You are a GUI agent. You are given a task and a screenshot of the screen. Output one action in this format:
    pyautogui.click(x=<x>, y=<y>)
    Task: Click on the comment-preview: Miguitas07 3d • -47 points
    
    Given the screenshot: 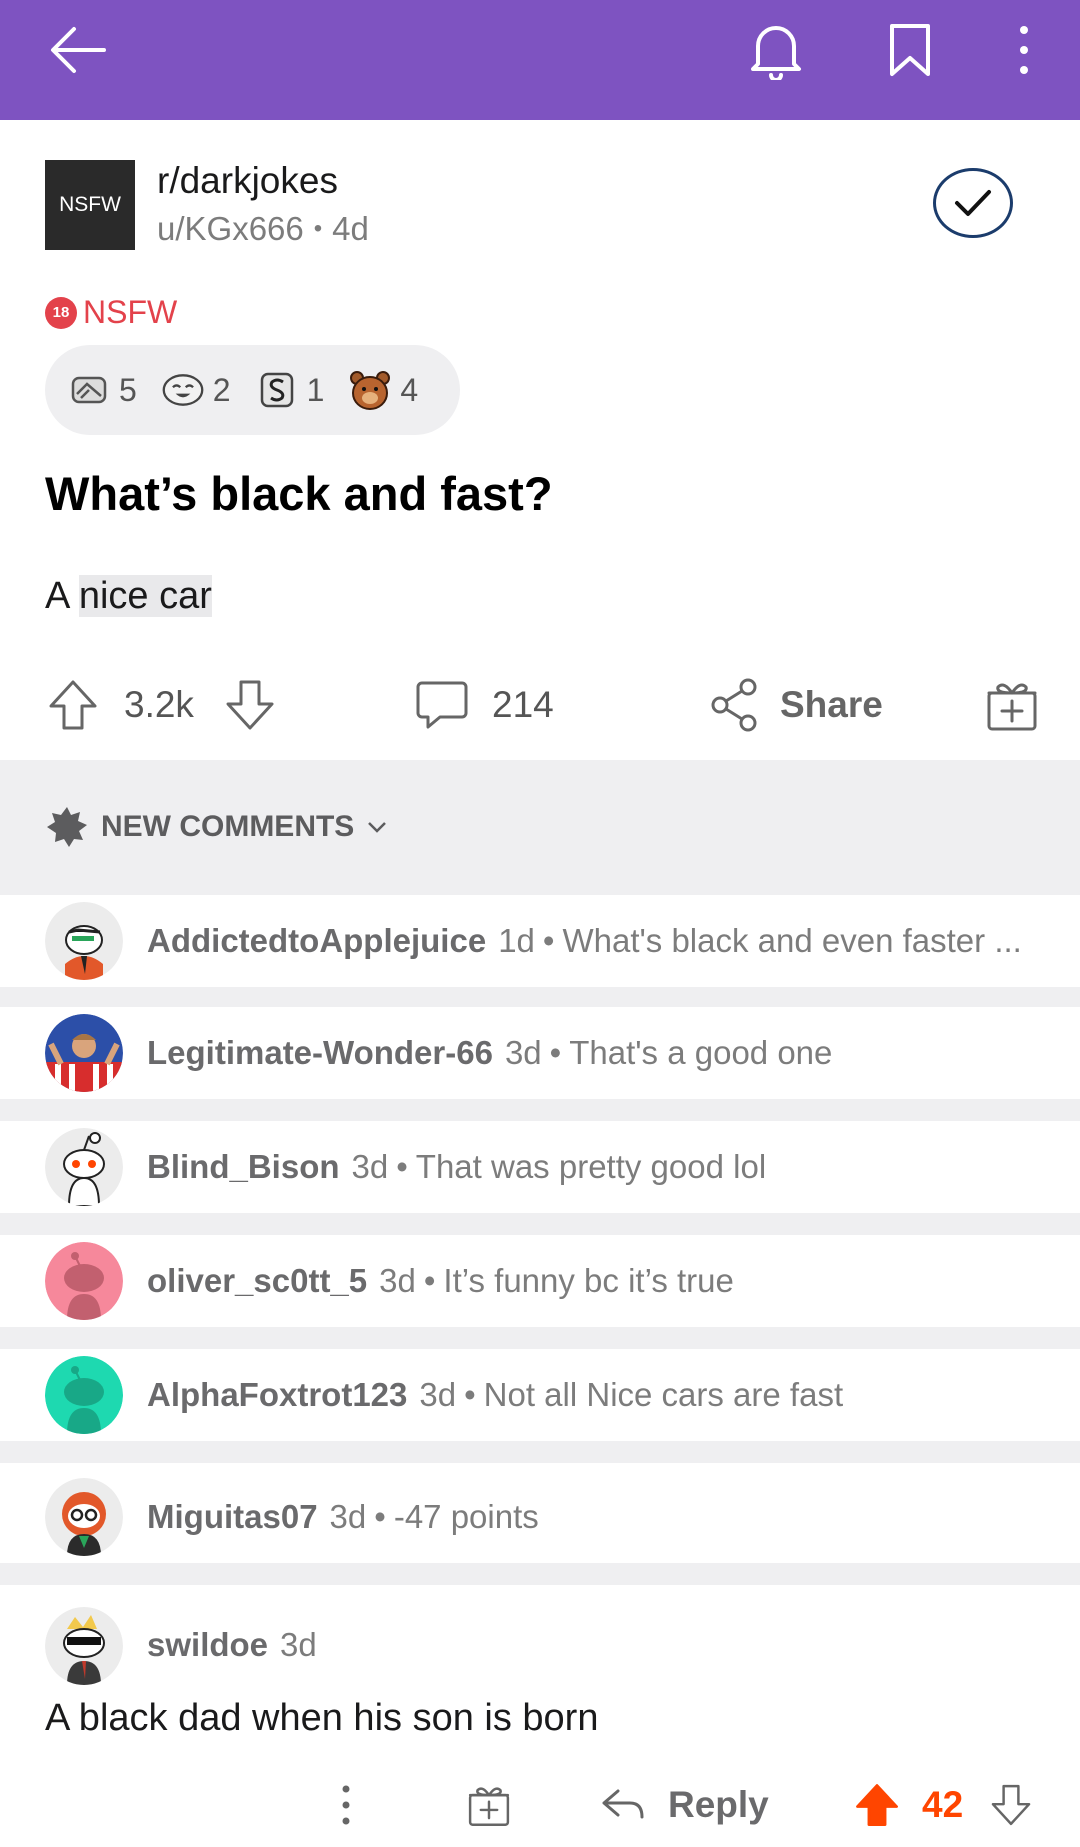 What is the action you would take?
    pyautogui.click(x=343, y=1517)
    